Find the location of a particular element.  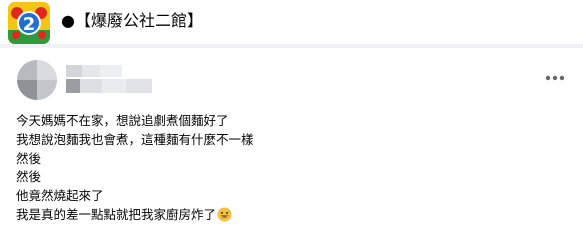

post-line: 他竟然燒起來了 is located at coordinates (60, 196).